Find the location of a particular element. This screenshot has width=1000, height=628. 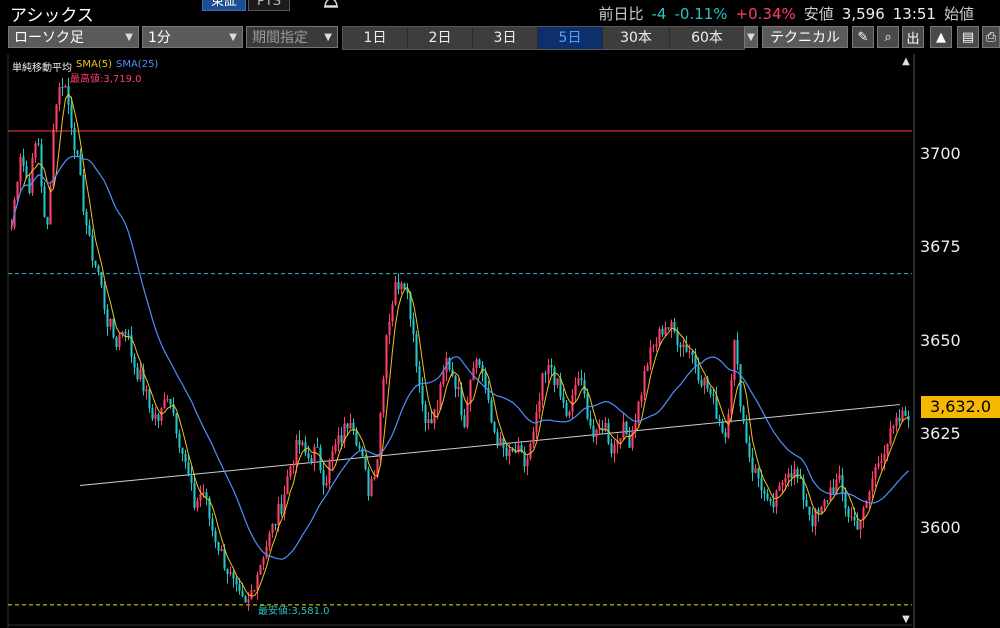

area-chart-icon: ▲ is located at coordinates (941, 37).